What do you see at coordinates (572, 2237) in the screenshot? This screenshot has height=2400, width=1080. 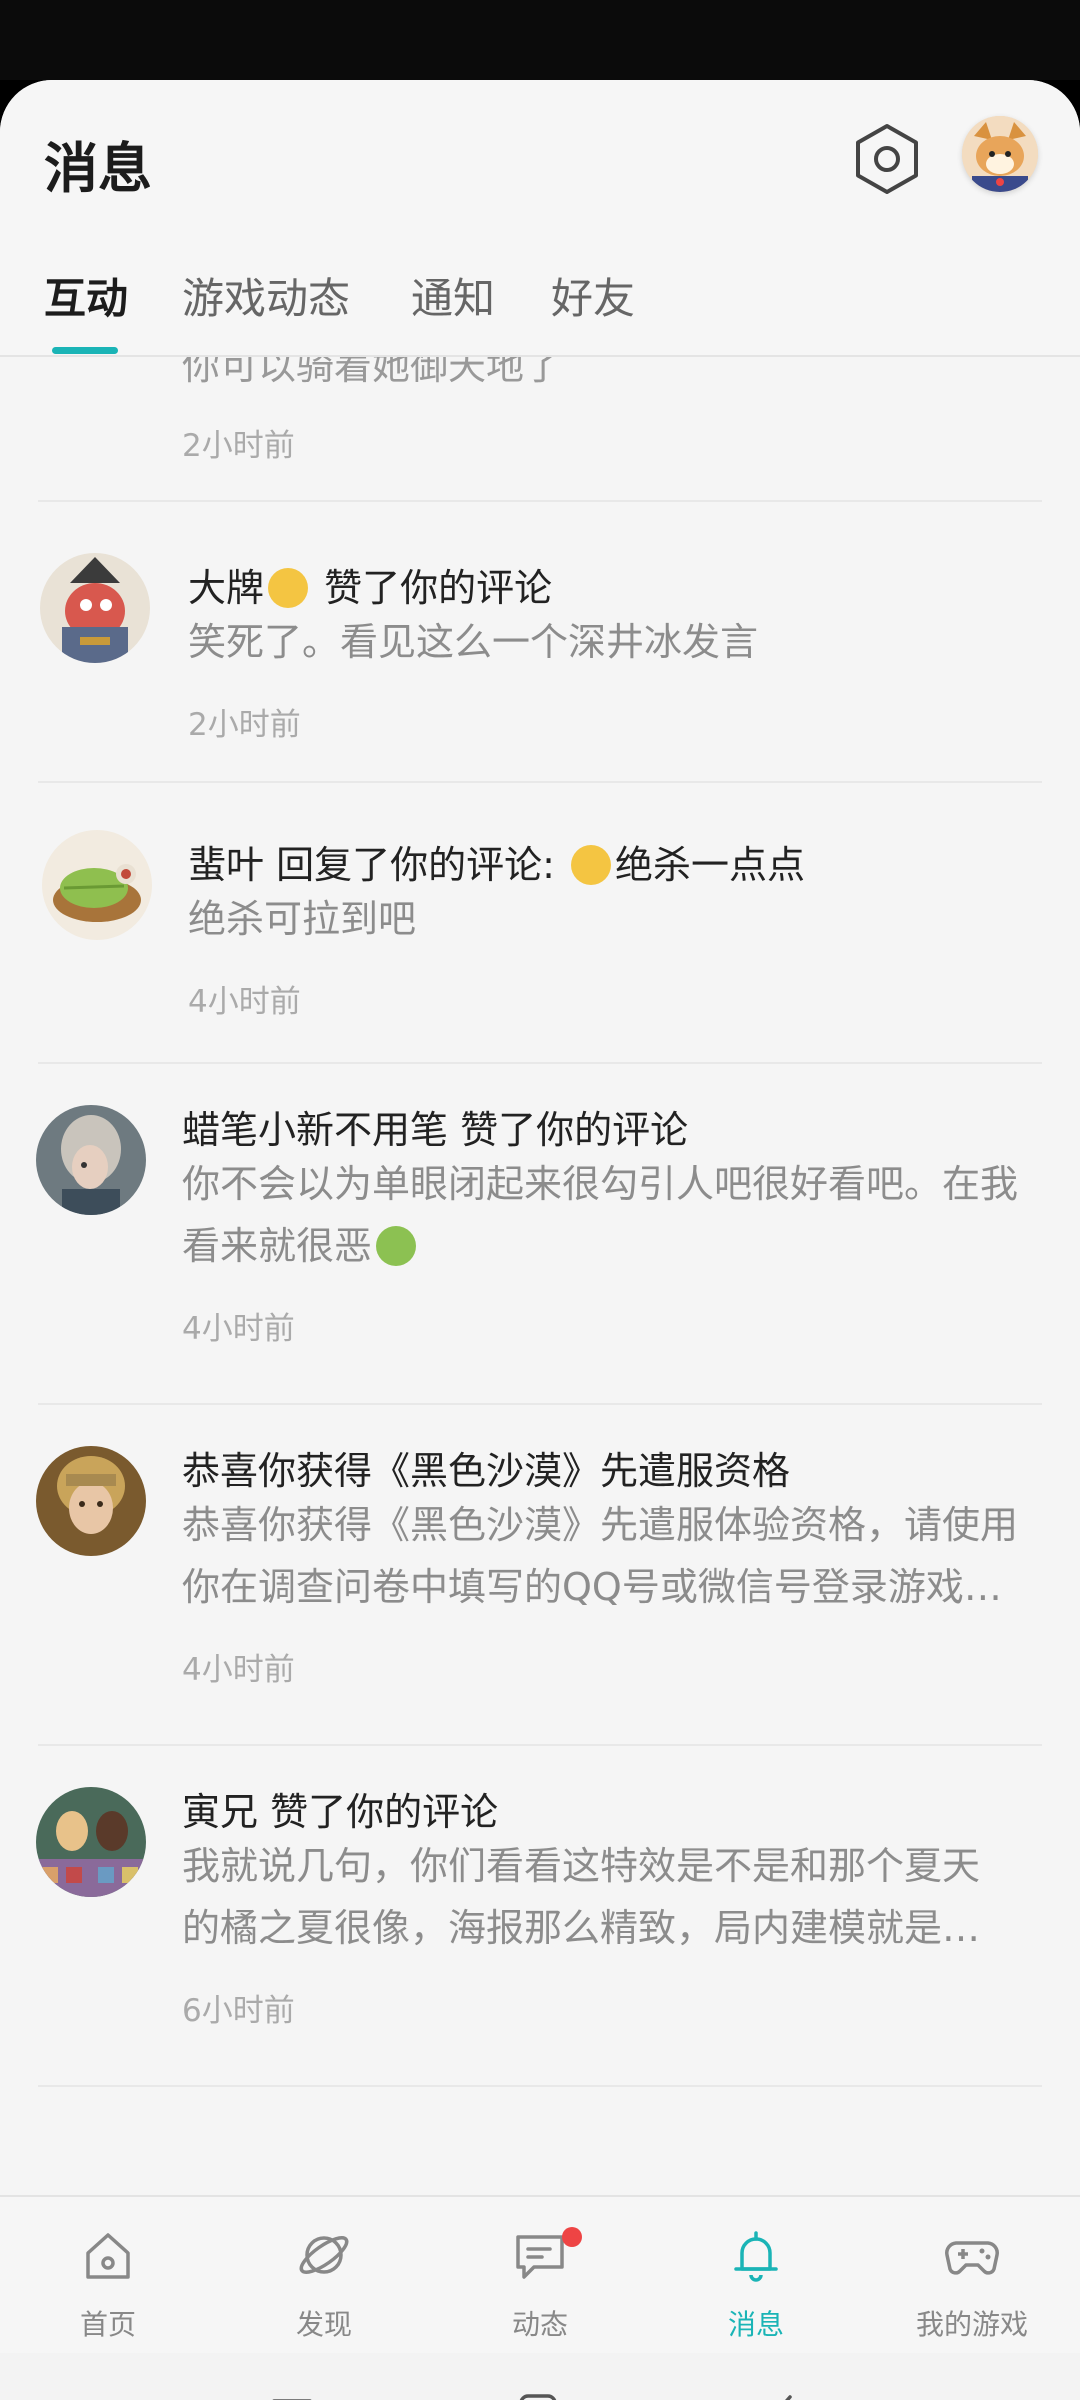 I see `unread-badge` at bounding box center [572, 2237].